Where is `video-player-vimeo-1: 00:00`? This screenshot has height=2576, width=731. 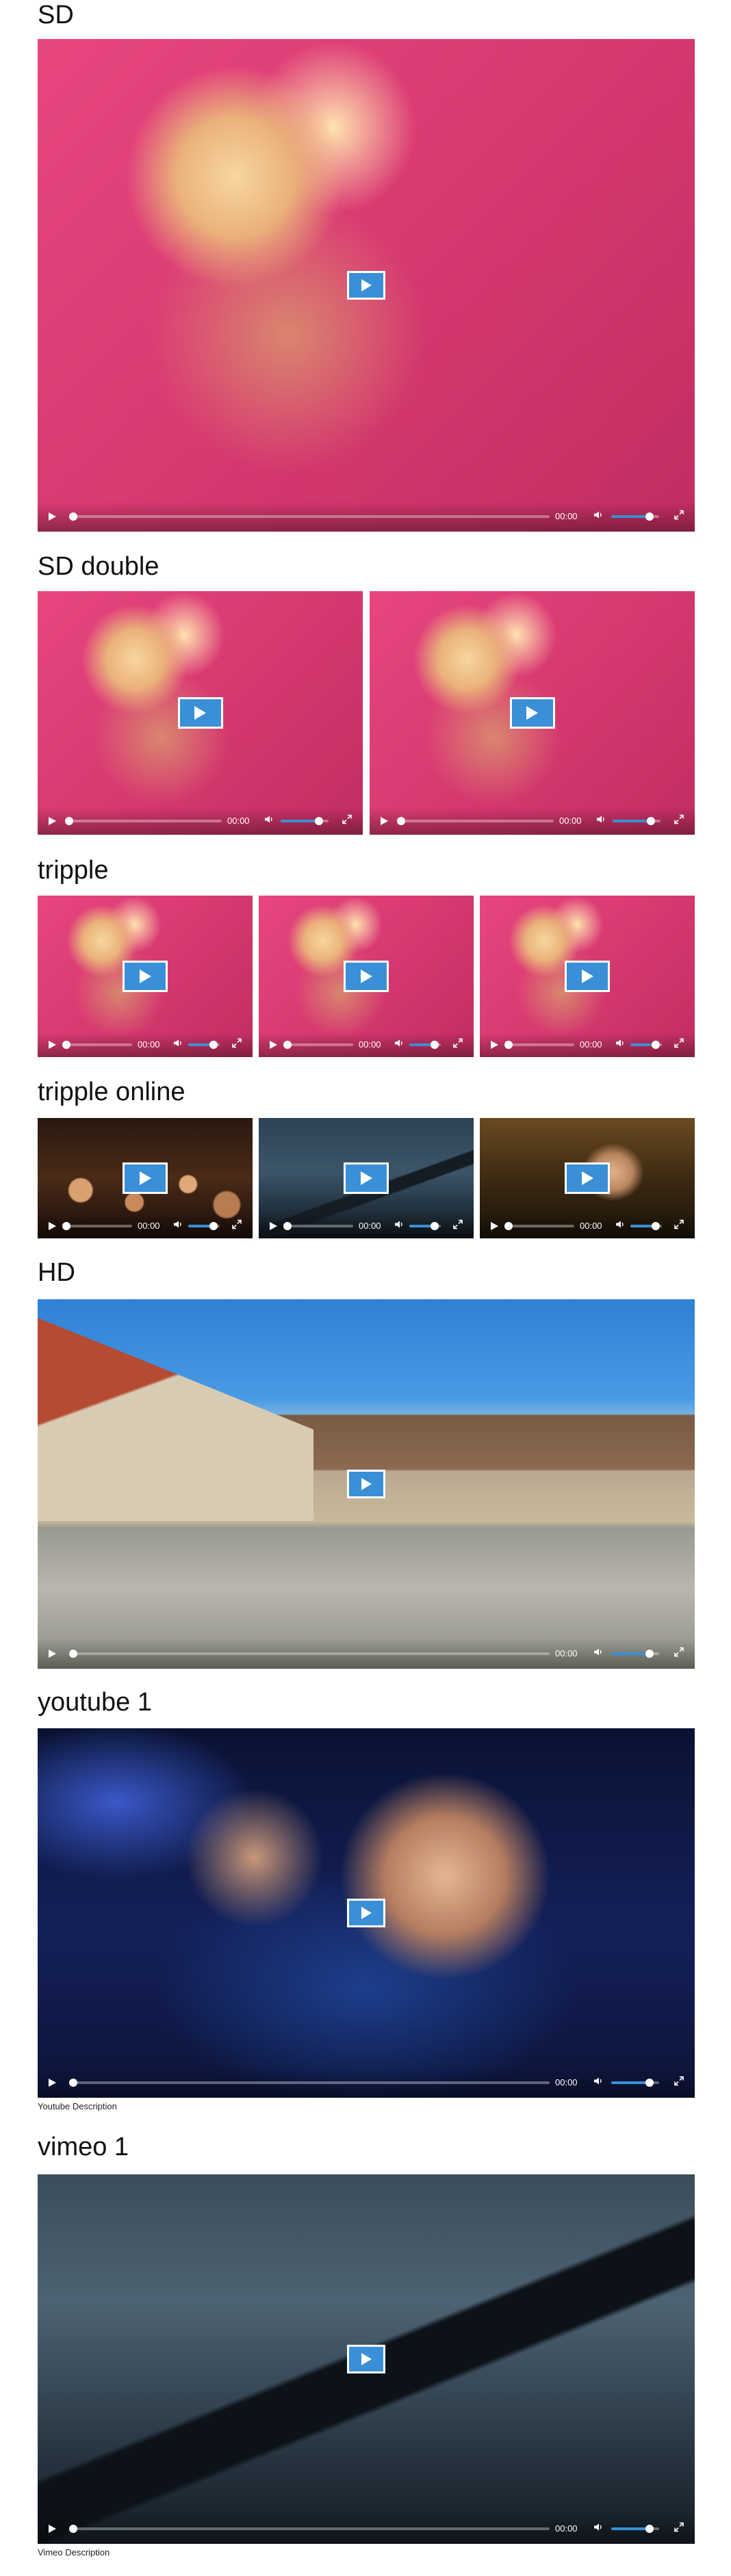 video-player-vimeo-1: 00:00 is located at coordinates (366, 2359).